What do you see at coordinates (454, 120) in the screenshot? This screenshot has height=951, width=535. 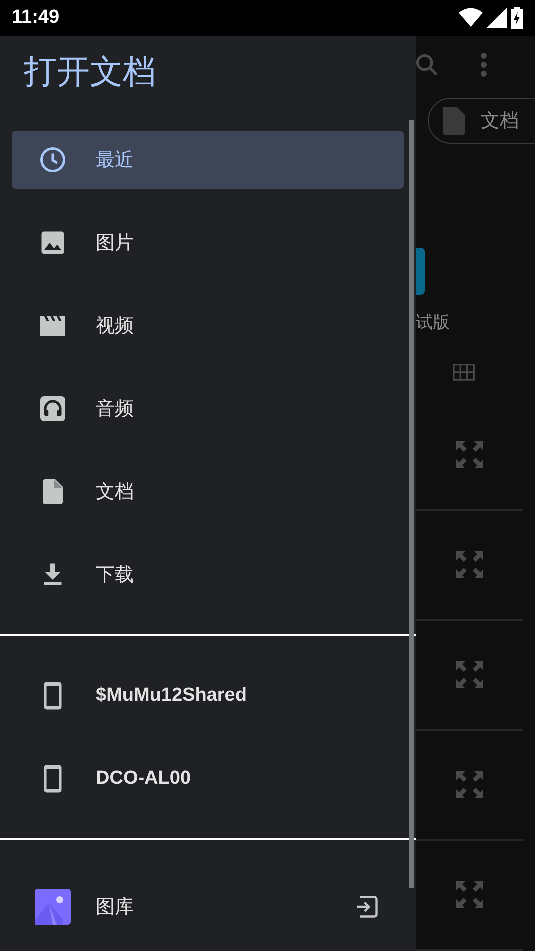 I see `document-icon` at bounding box center [454, 120].